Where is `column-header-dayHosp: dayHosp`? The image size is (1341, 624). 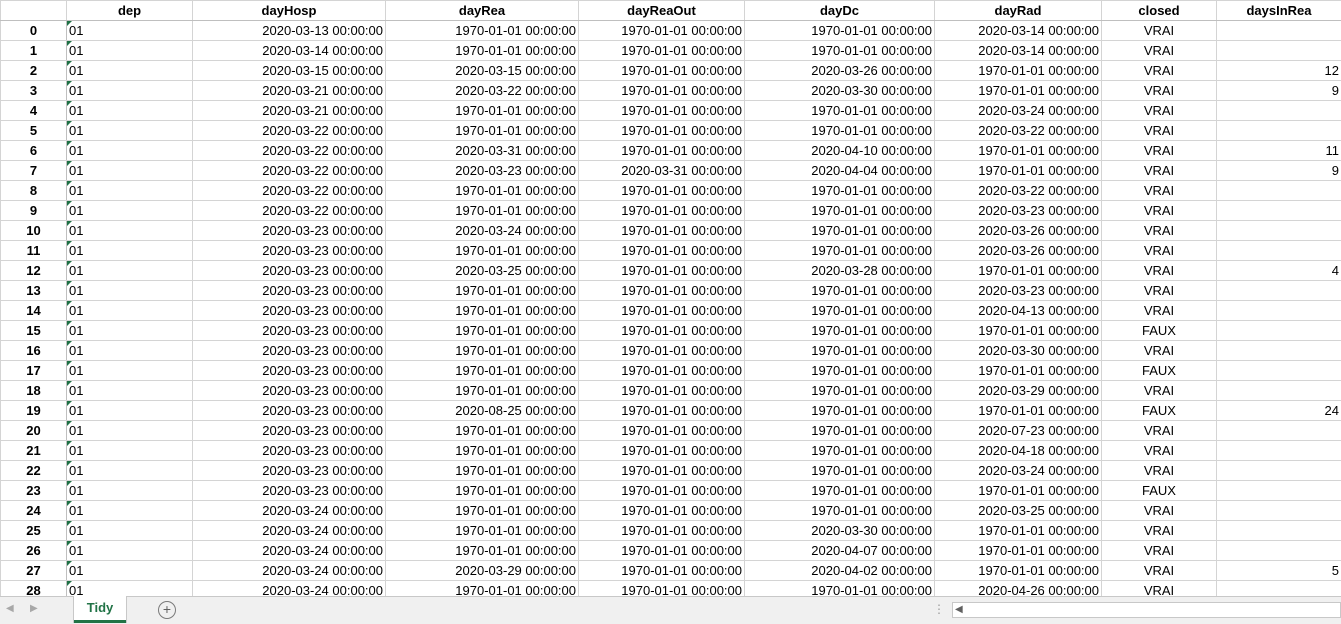 column-header-dayHosp: dayHosp is located at coordinates (289, 10).